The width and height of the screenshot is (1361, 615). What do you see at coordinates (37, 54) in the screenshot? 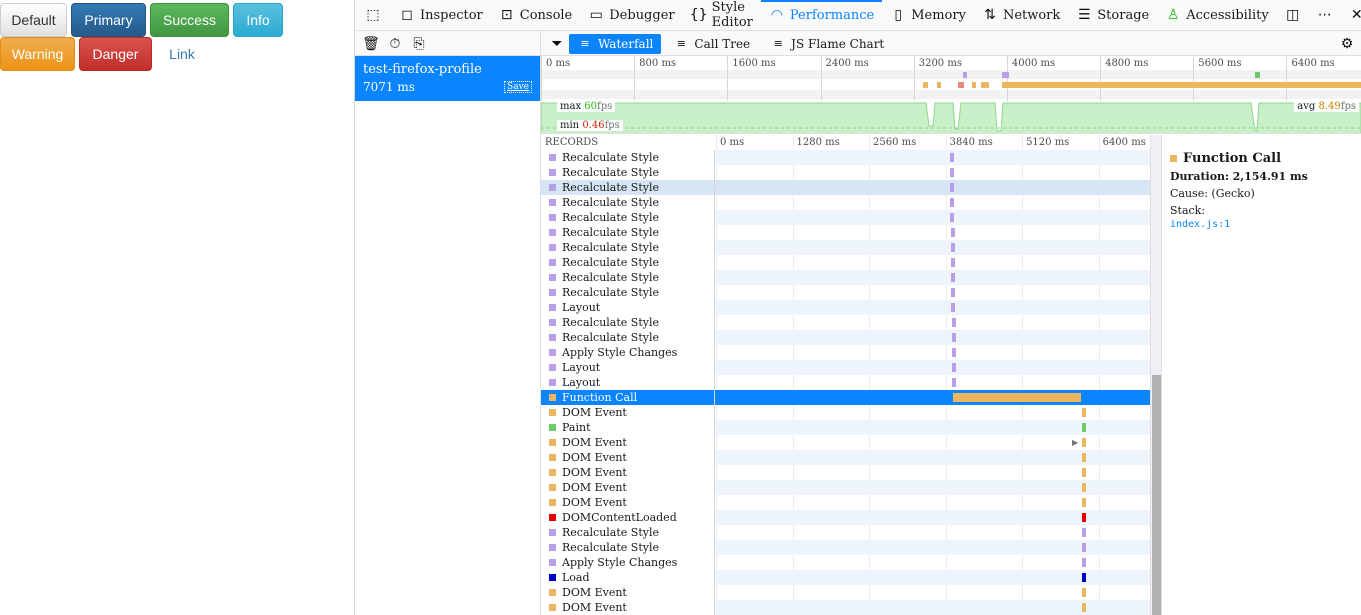
I see `warning-button: Warning` at bounding box center [37, 54].